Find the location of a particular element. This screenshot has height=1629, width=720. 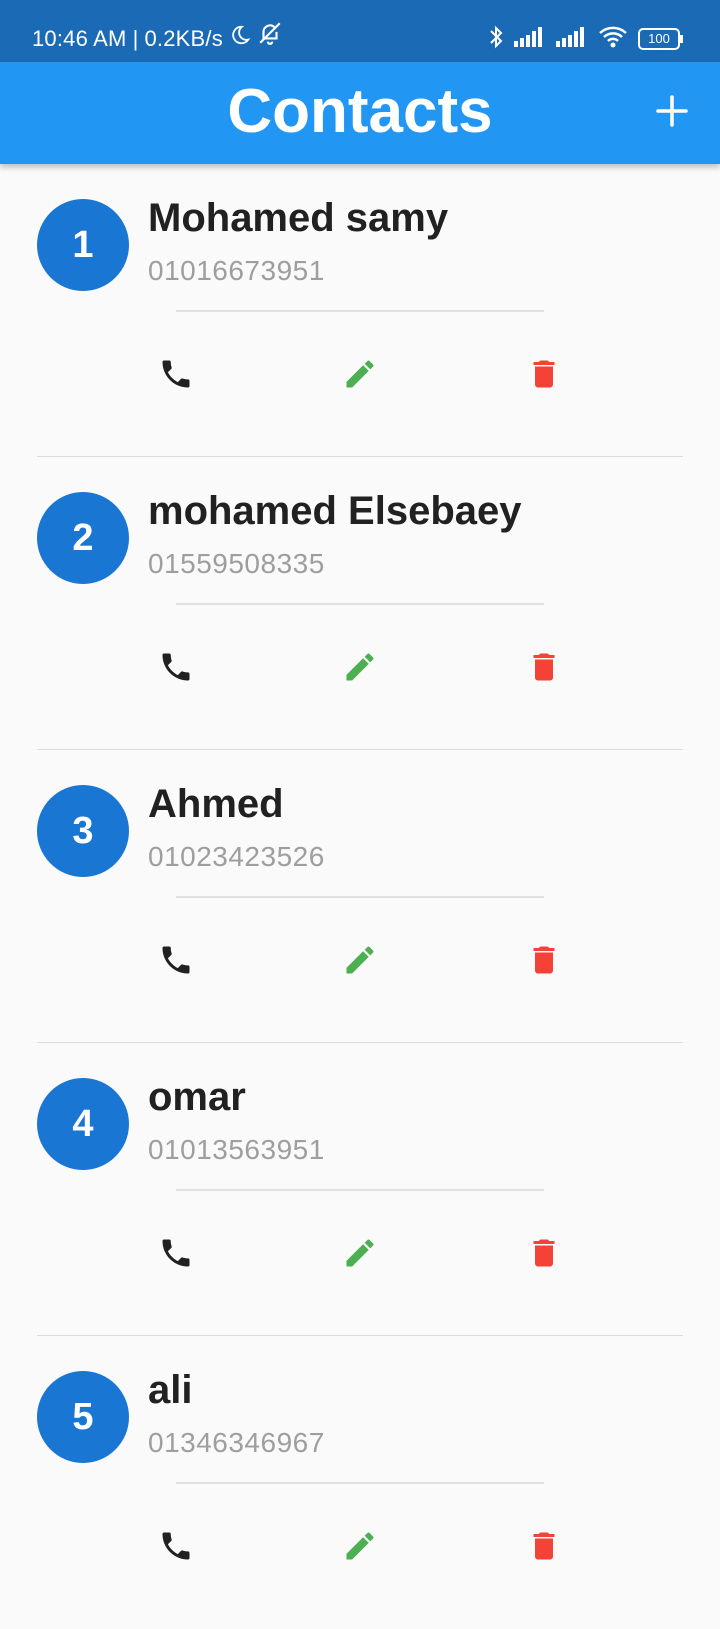

contact-phone: 01016673951 is located at coordinates (236, 270).